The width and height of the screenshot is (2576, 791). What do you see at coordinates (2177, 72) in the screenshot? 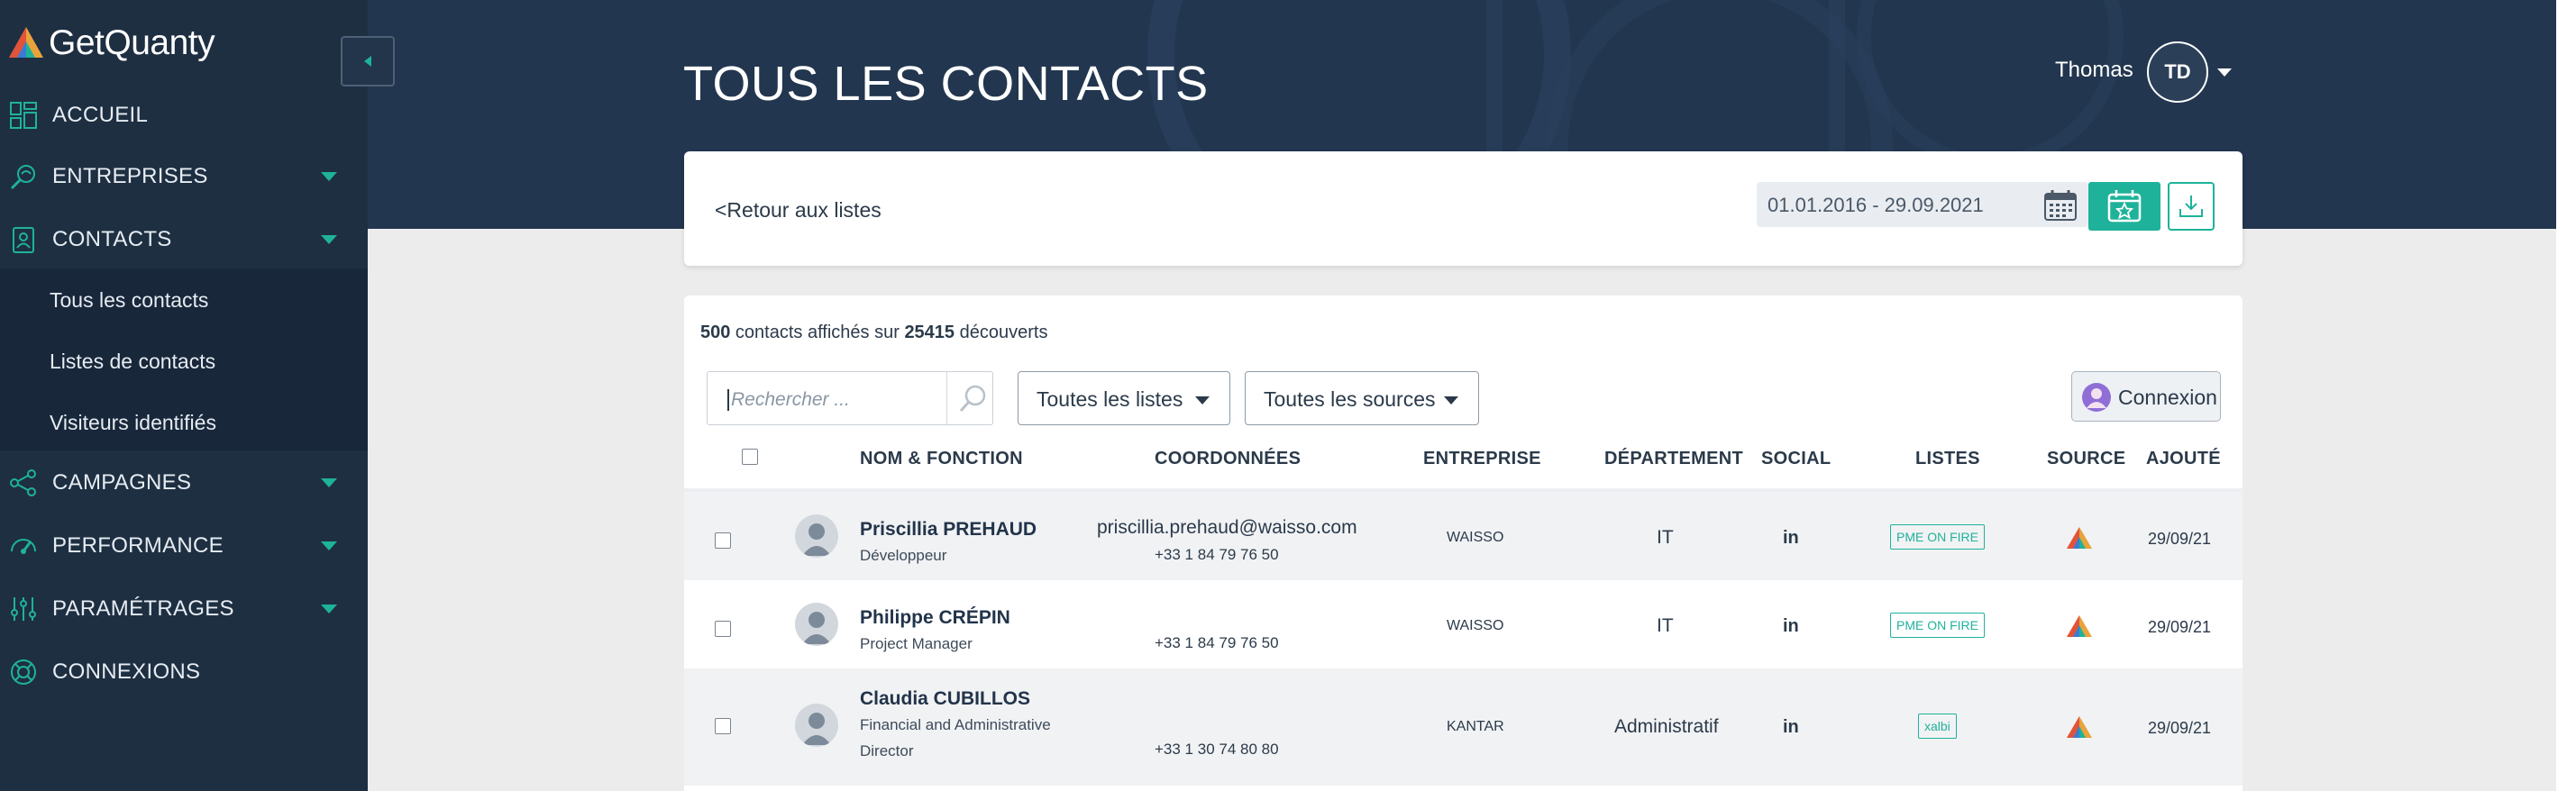
I see `user-avatar: TD` at bounding box center [2177, 72].